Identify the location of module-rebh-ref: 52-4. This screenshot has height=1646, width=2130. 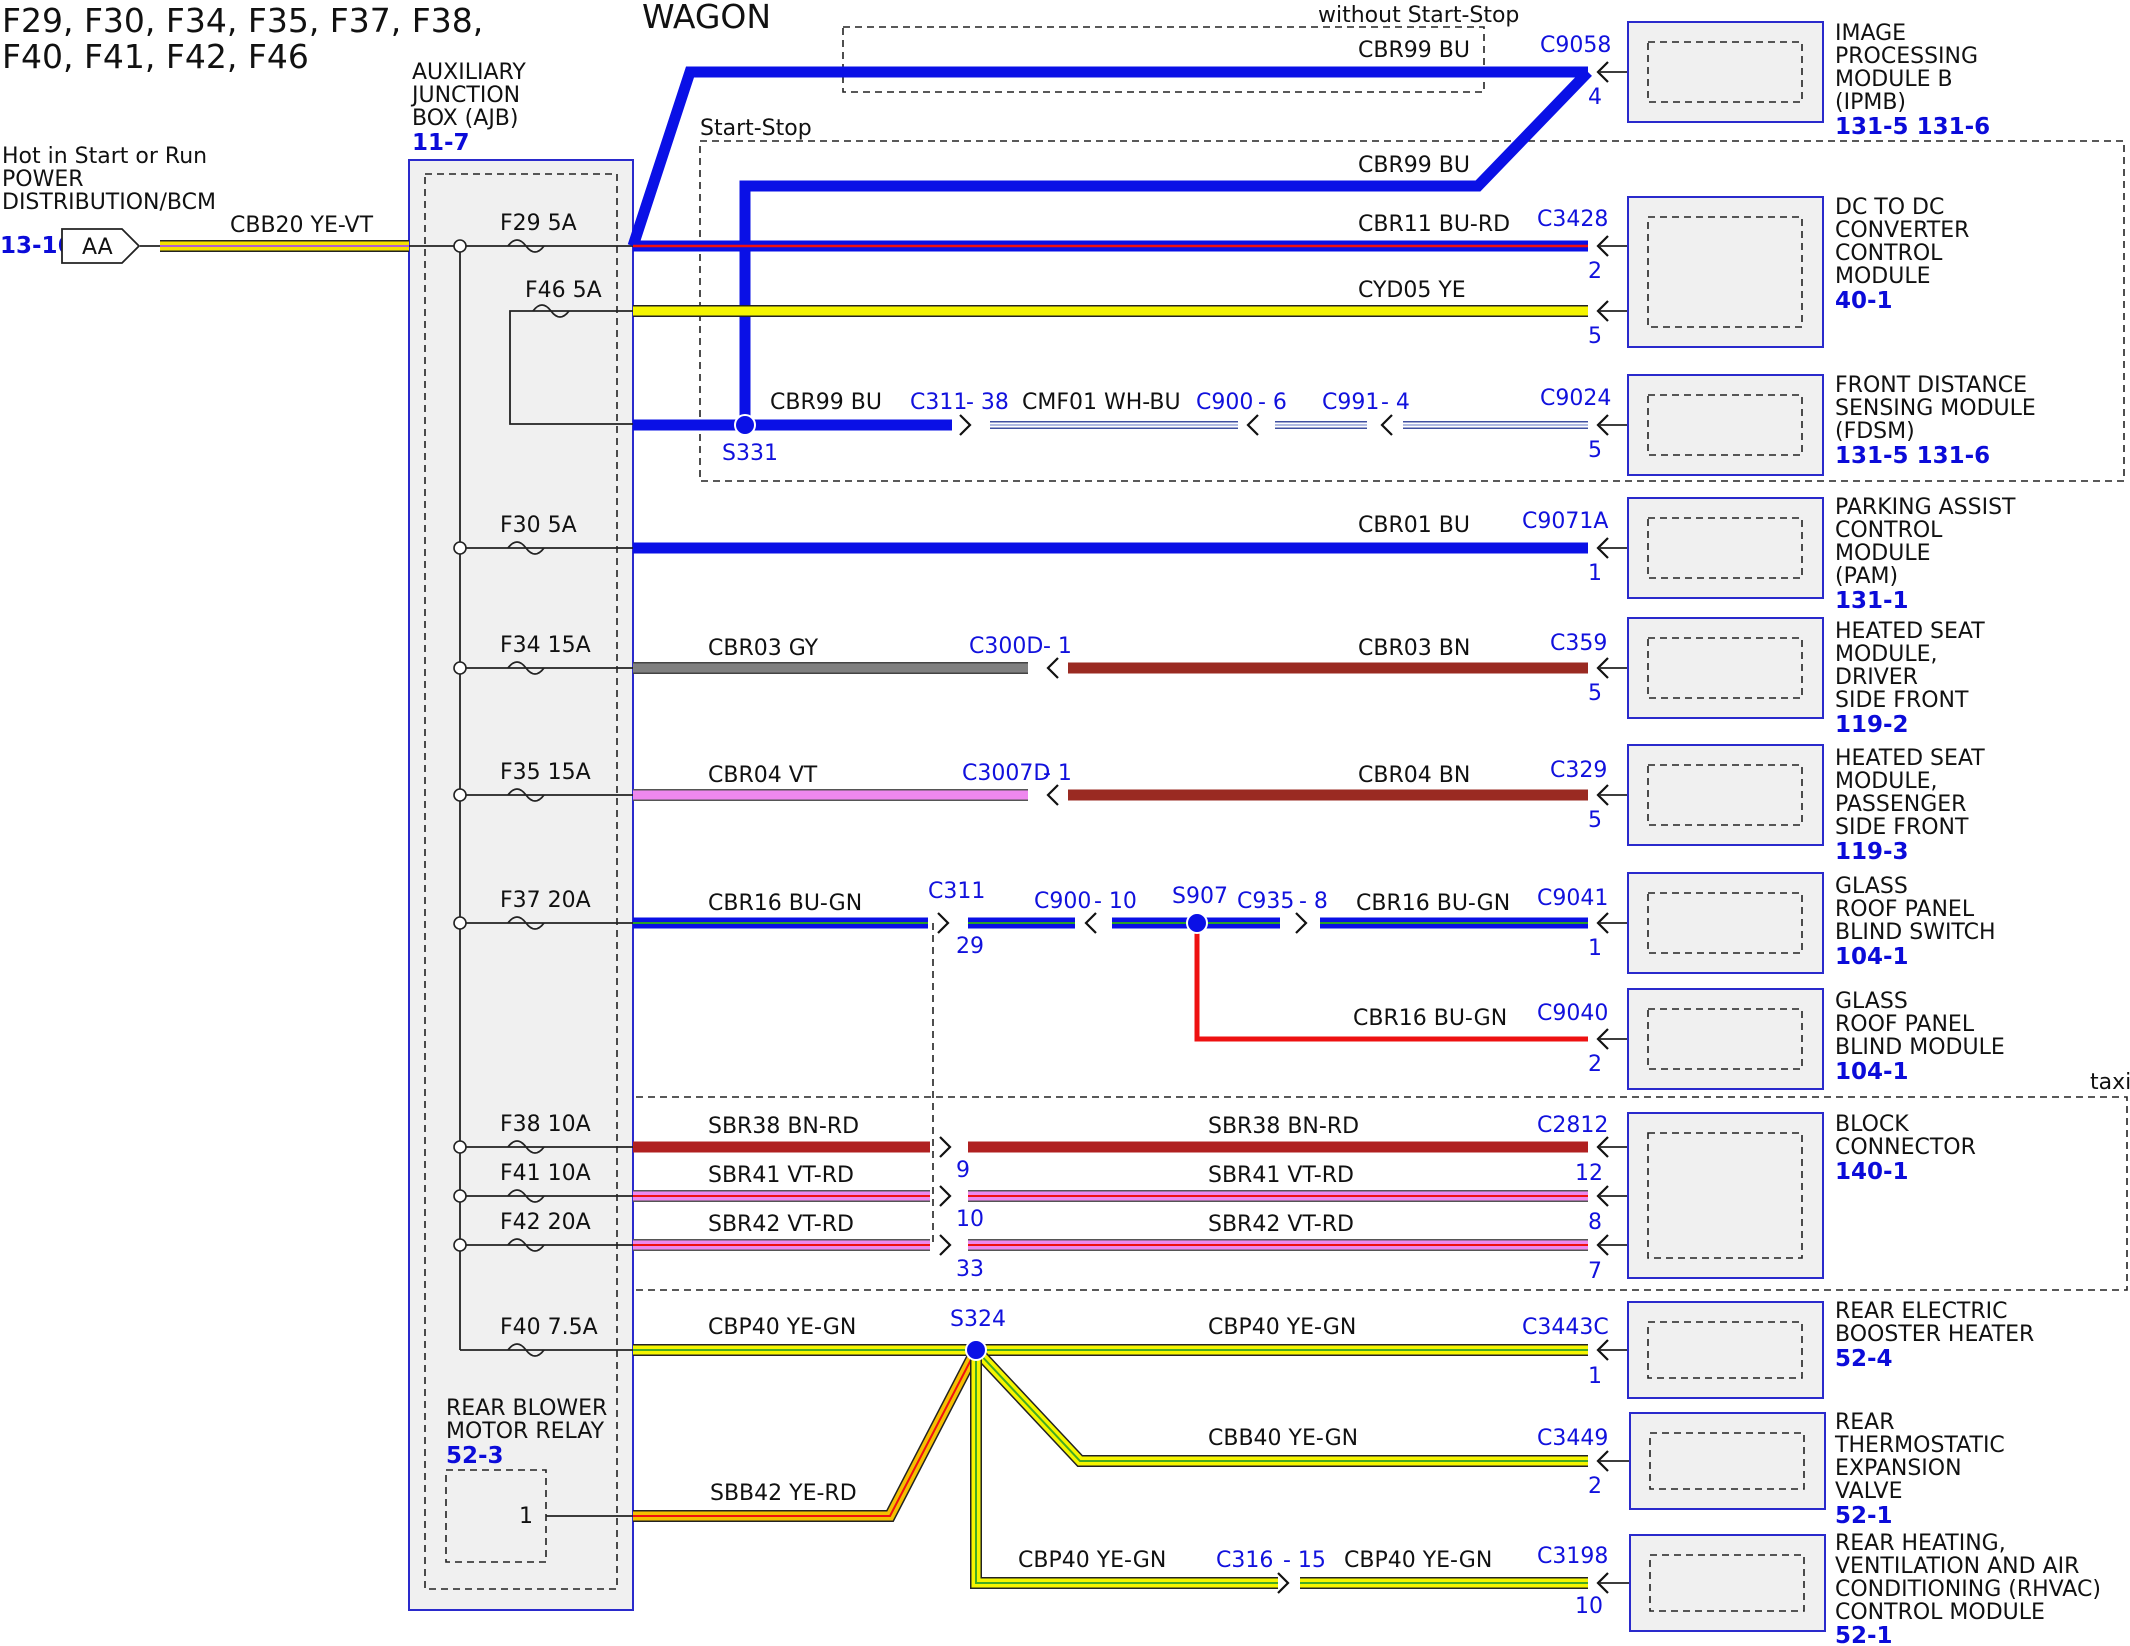
(1864, 1359).